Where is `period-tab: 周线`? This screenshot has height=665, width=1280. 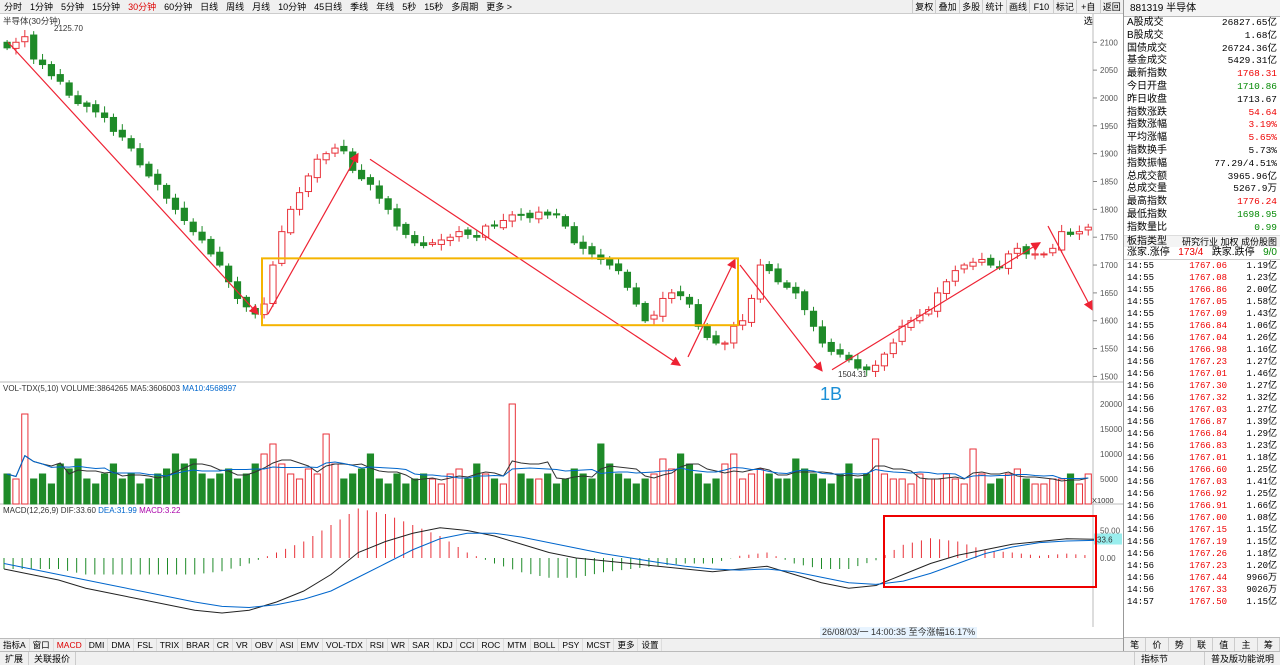 period-tab: 周线 is located at coordinates (235, 6).